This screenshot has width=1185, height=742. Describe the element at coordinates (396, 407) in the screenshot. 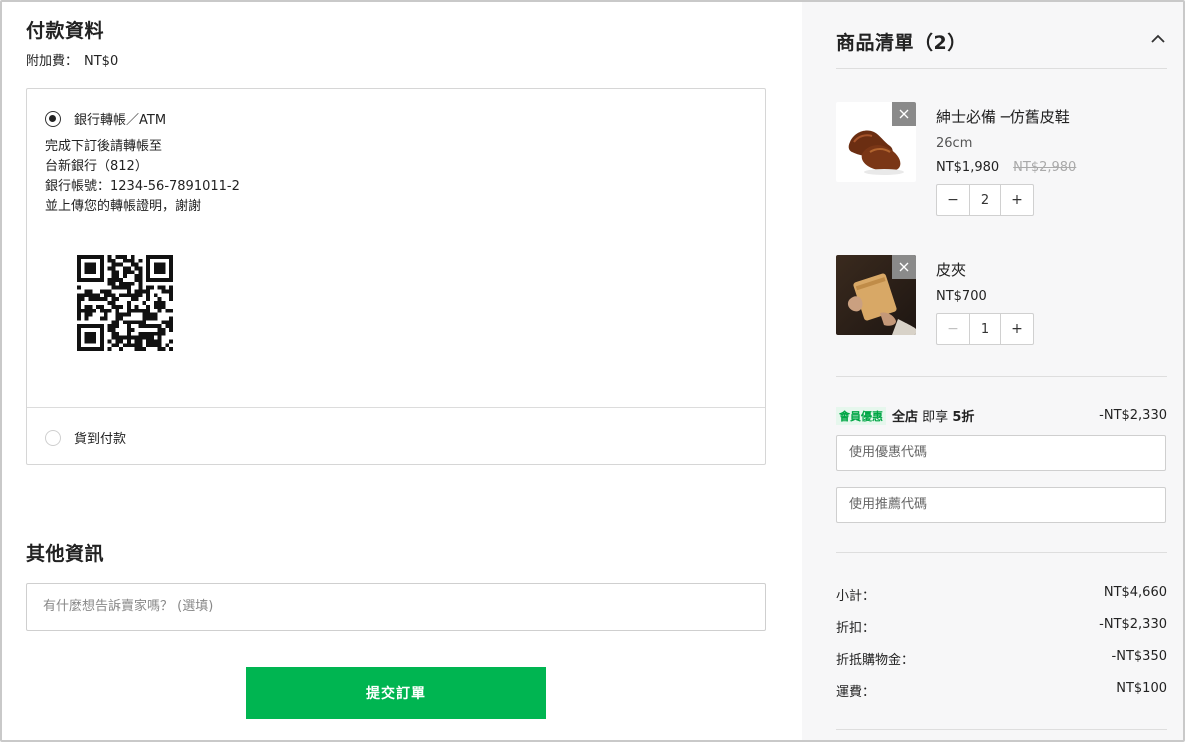

I see `option-divider` at that location.